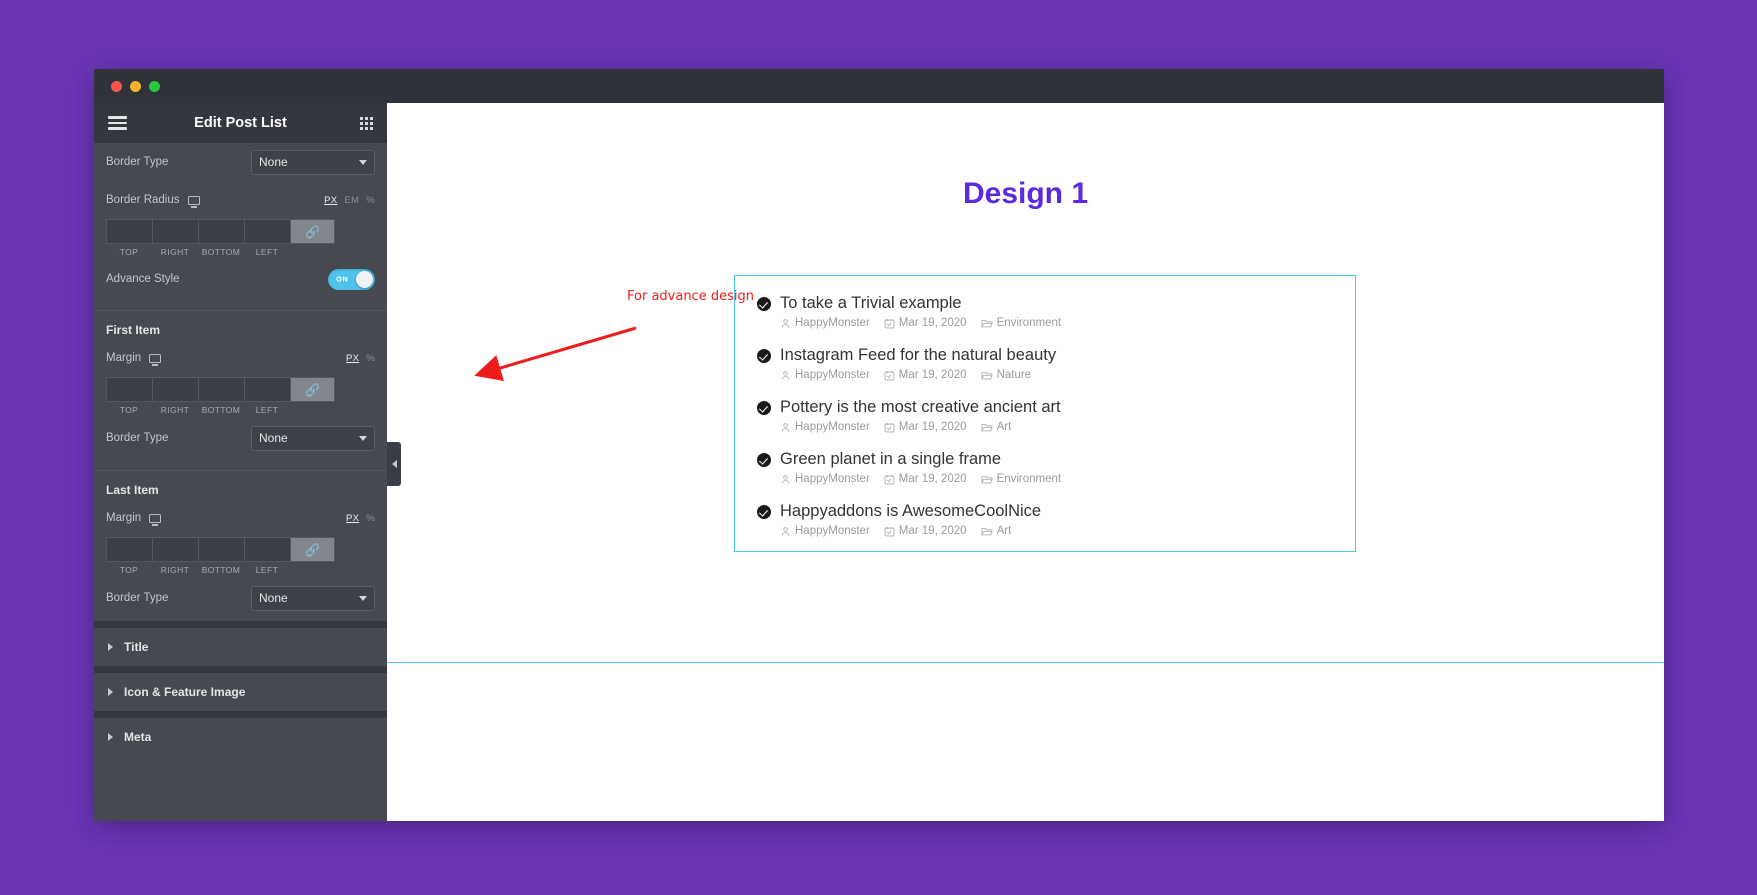 This screenshot has height=895, width=1757. What do you see at coordinates (221, 231) in the screenshot?
I see `border-radius-bottom-input` at bounding box center [221, 231].